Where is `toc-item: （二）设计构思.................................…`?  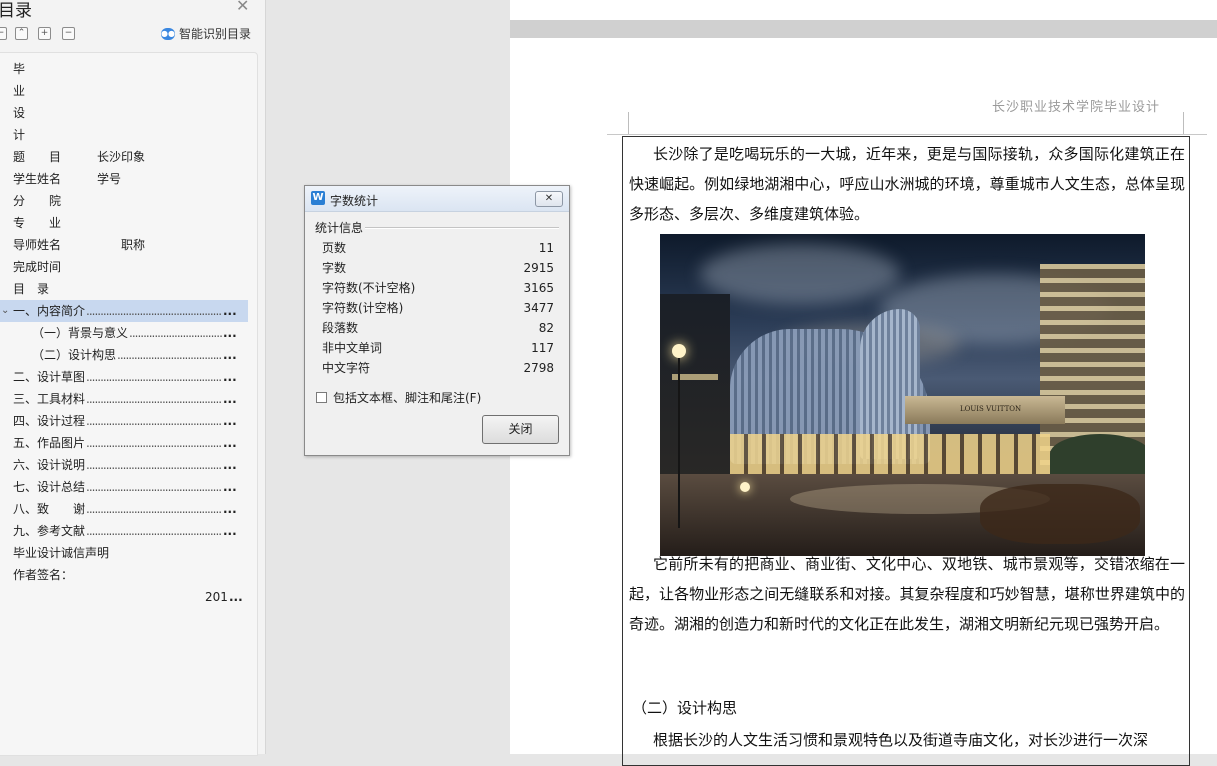 toc-item: （二）设计构思.................................… is located at coordinates (124, 355).